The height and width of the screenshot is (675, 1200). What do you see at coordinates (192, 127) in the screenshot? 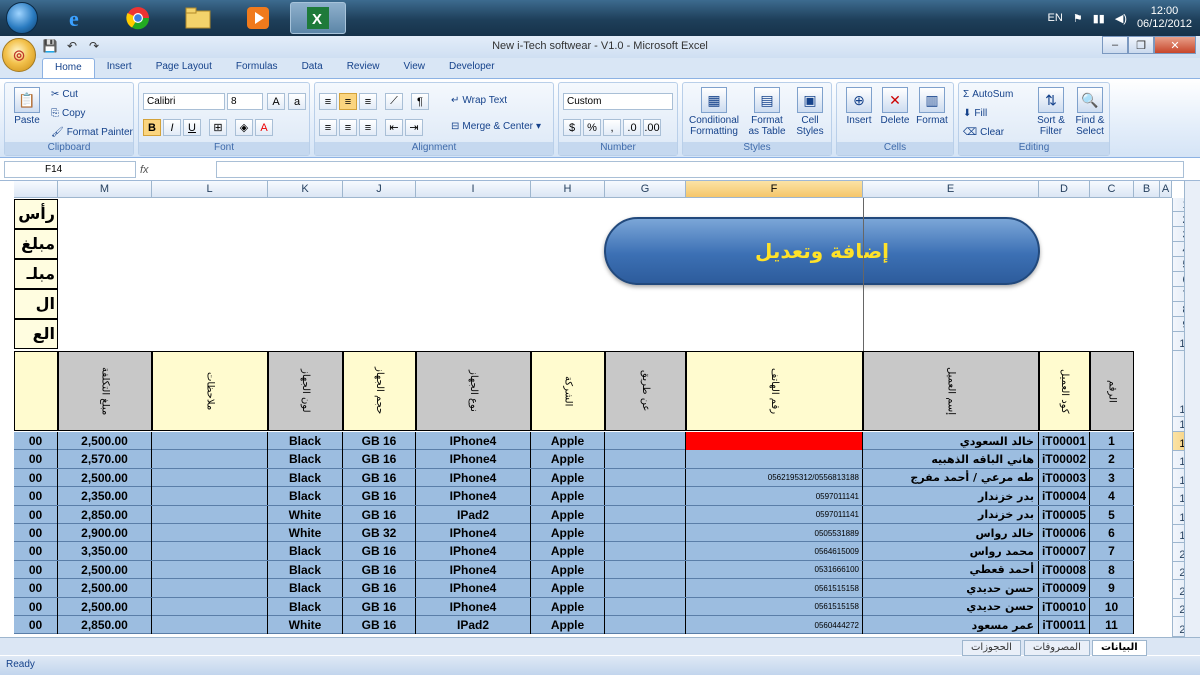
I see `underline-button: U` at bounding box center [192, 127].